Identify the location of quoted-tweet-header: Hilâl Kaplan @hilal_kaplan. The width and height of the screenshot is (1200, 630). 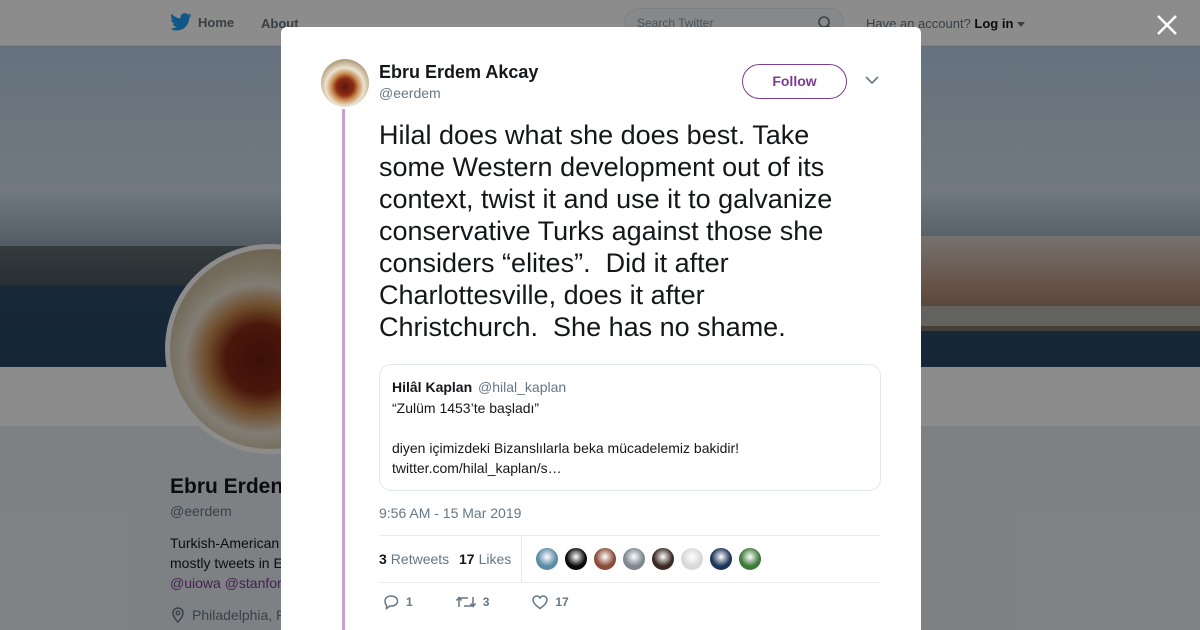
(479, 387).